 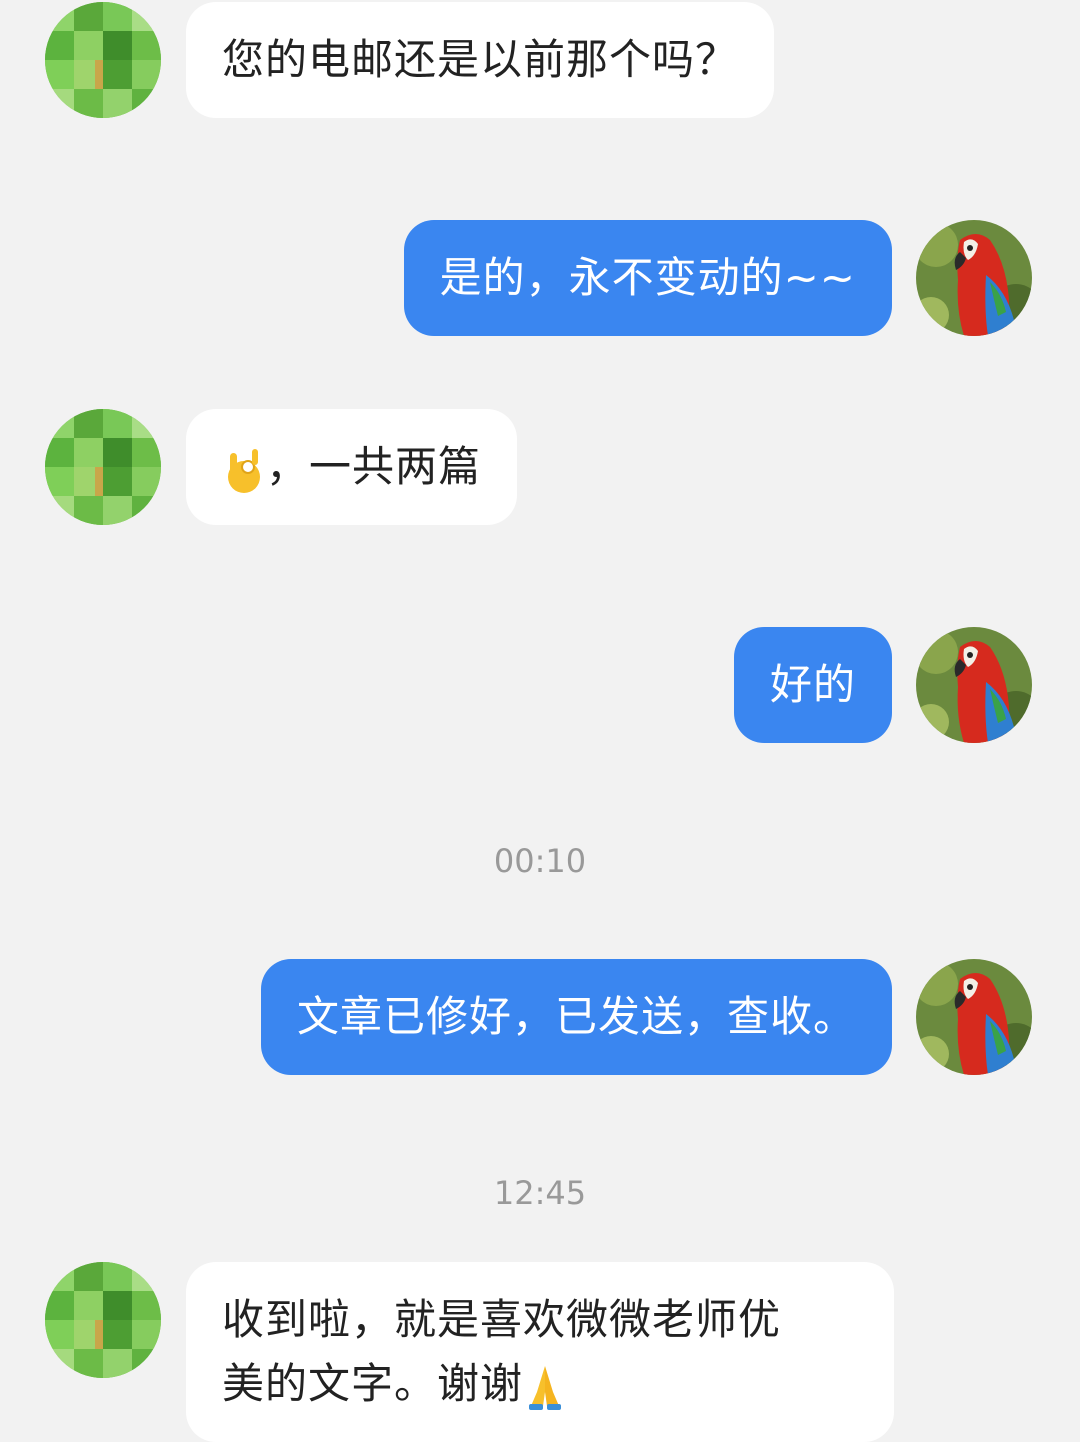 What do you see at coordinates (545, 1387) in the screenshot?
I see `folded-hands-icon` at bounding box center [545, 1387].